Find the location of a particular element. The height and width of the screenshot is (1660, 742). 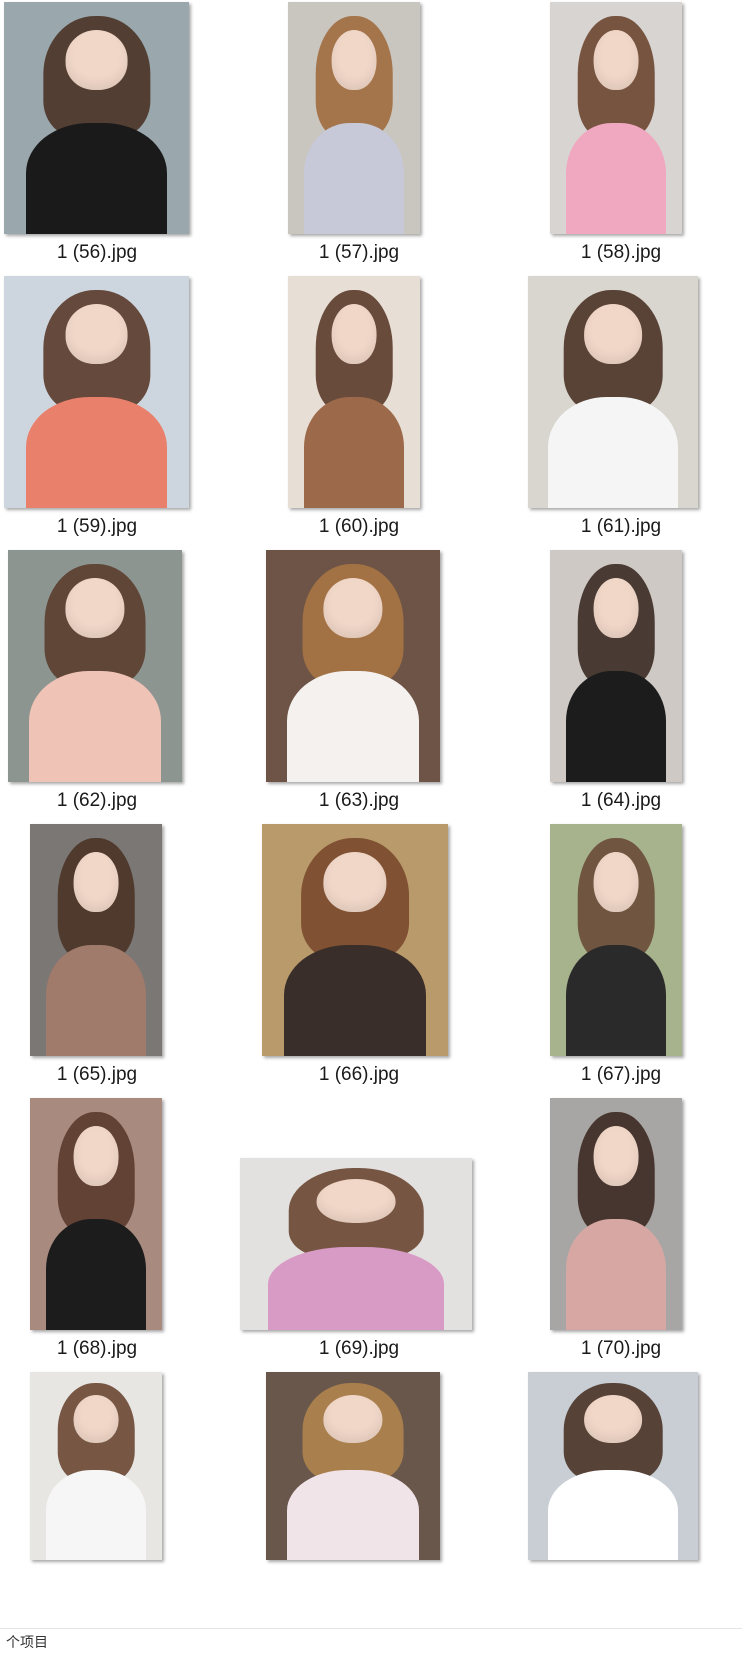

file-item: 1 (64).jpg is located at coordinates (635, 680).